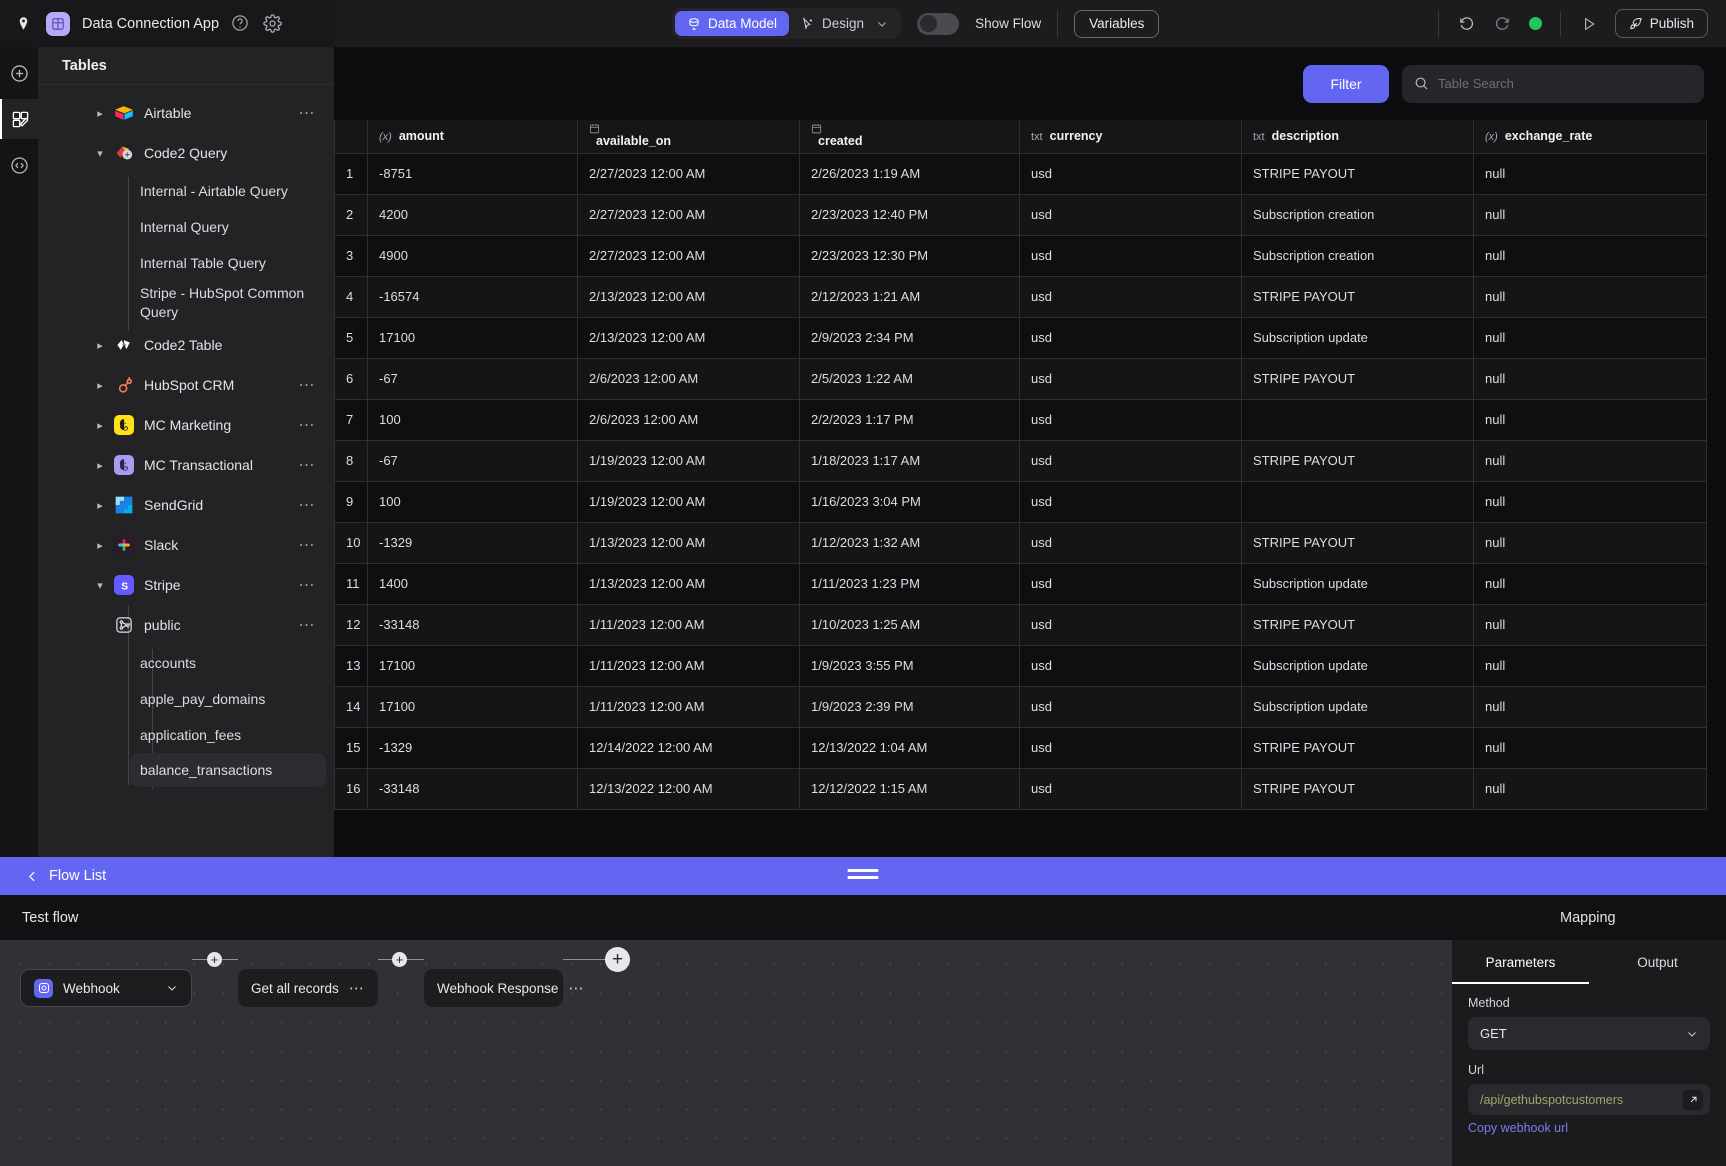  Describe the element at coordinates (186, 303) in the screenshot. I see `sidebar-subitem-stripe-hubspot-common-query: Stripe - HubSpot Common Query` at that location.